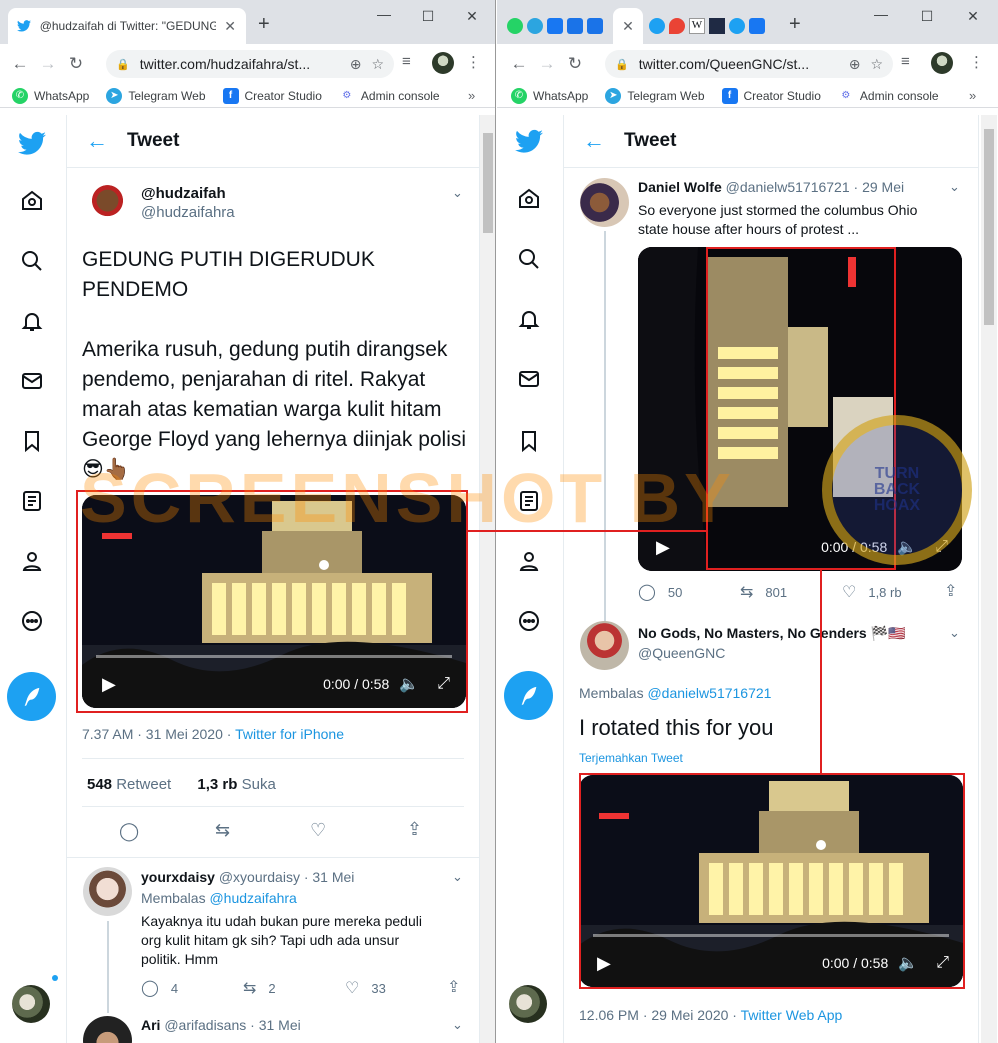 This screenshot has width=998, height=1043. Describe the element at coordinates (259, 988) in the screenshot. I see `reply1-retweet-action: ⇆ 2` at that location.